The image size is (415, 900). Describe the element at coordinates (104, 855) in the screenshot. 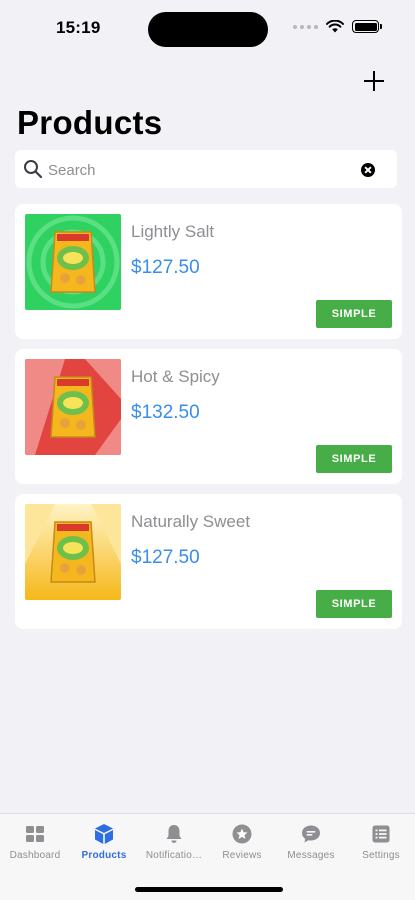

I see `tab-label: Products` at that location.